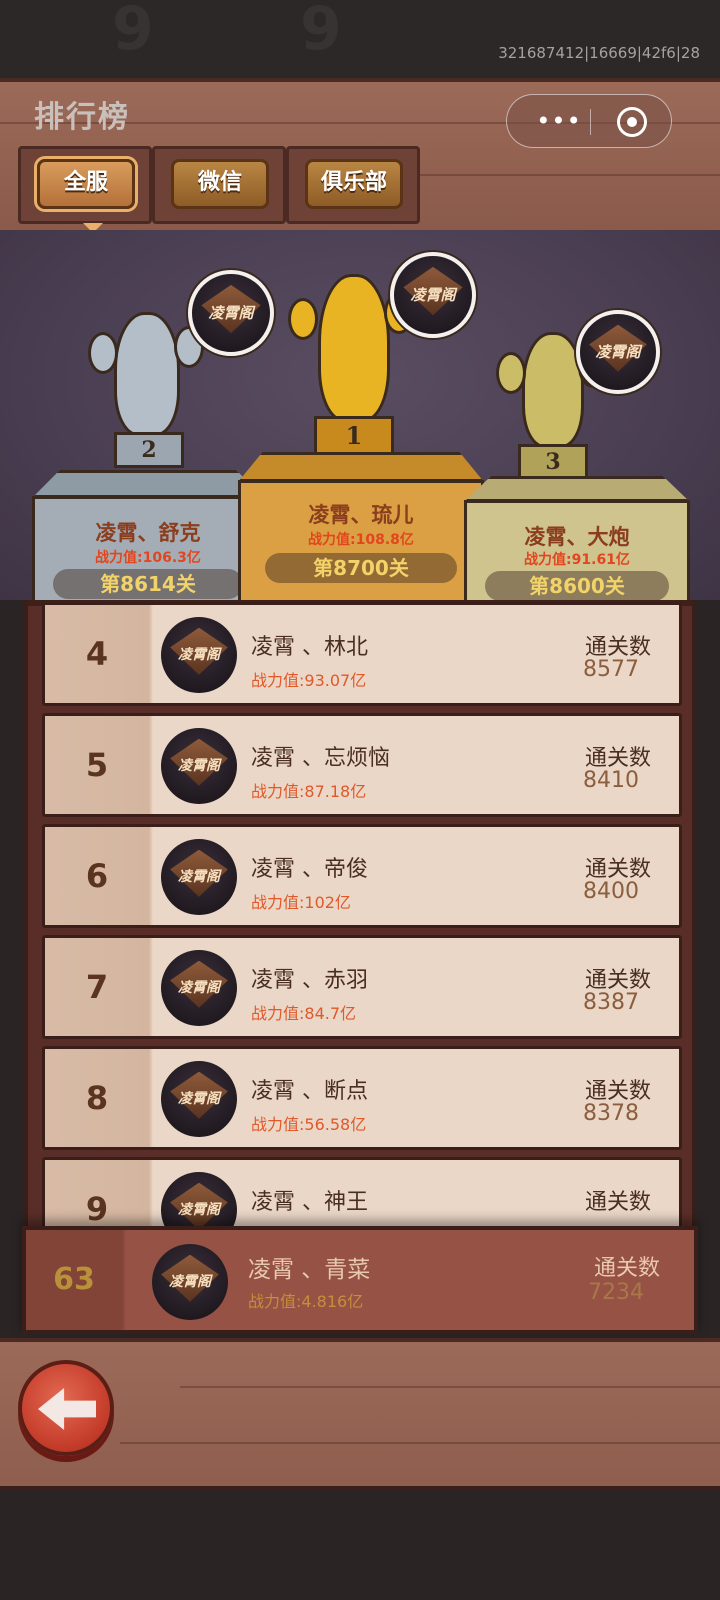  What do you see at coordinates (611, 780) in the screenshot?
I see `clear-count-value: 8410` at bounding box center [611, 780].